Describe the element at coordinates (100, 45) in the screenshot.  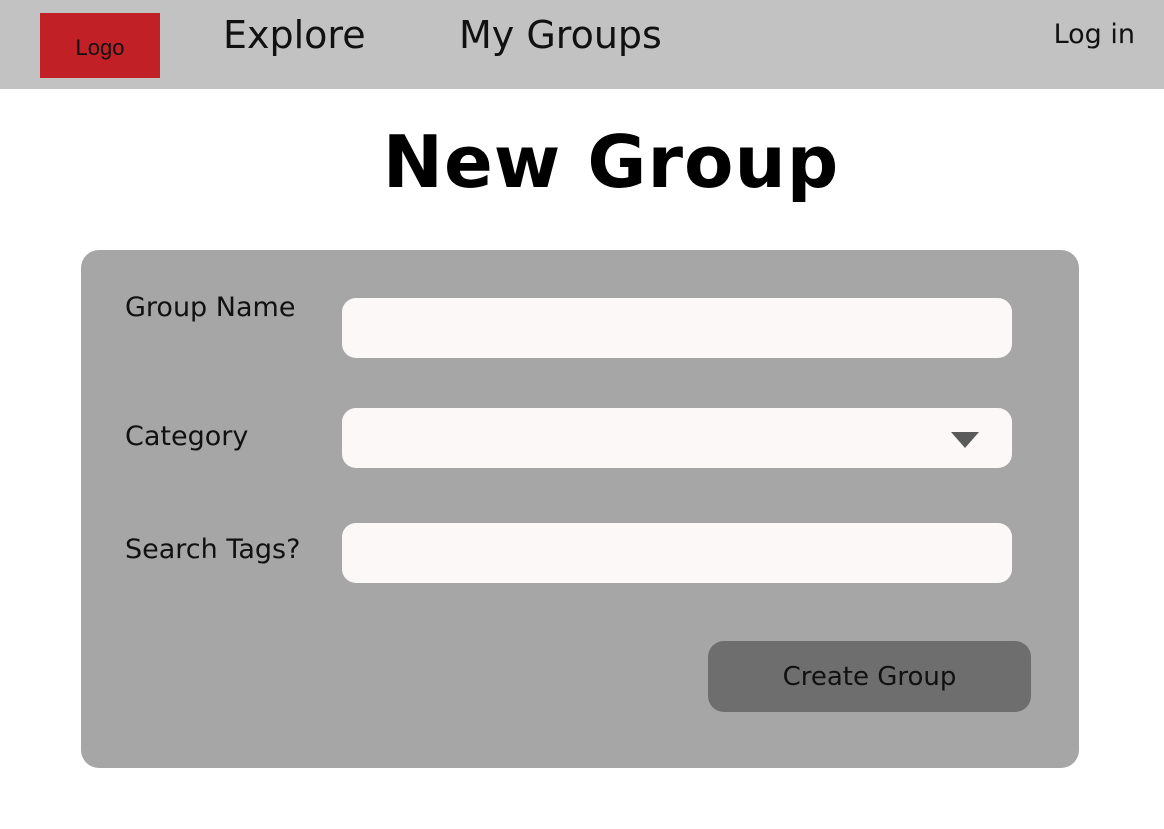
I see `logo: Logo` at that location.